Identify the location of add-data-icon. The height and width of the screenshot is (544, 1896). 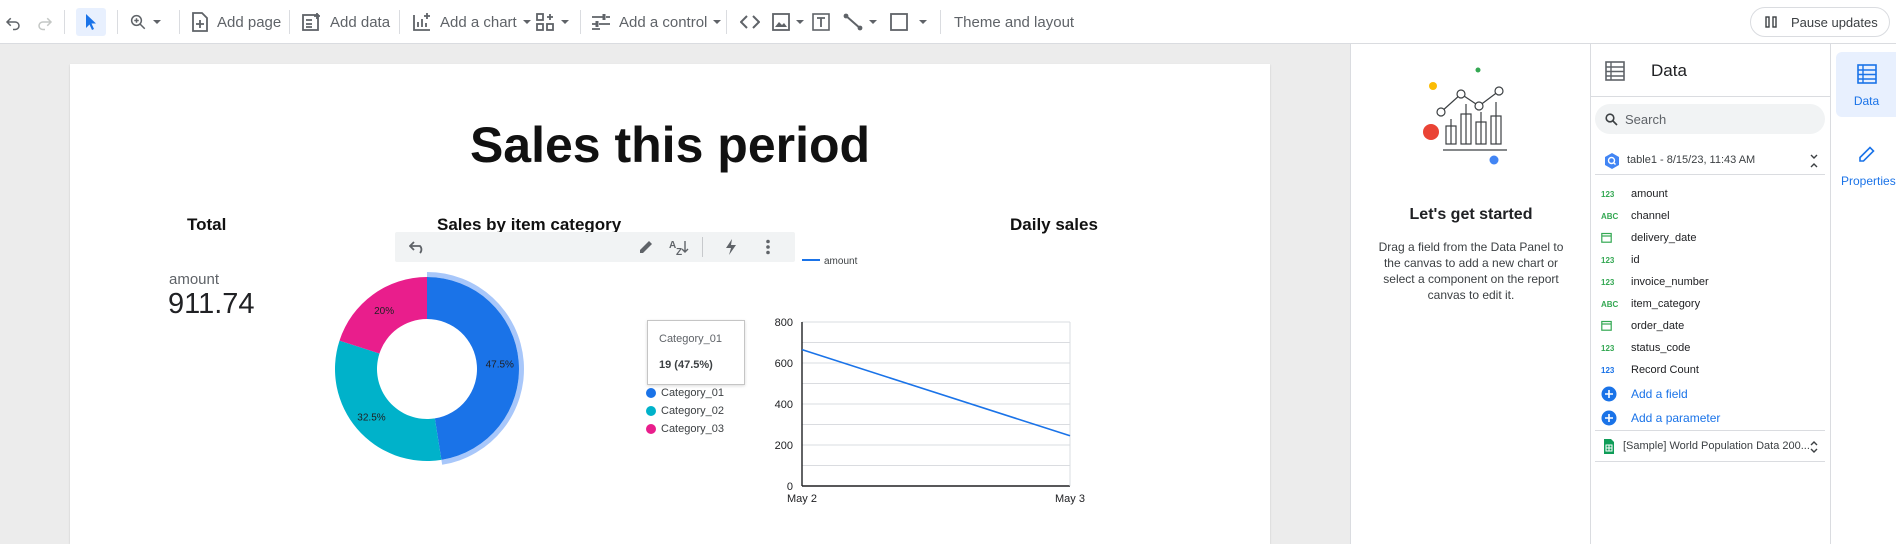
(311, 22).